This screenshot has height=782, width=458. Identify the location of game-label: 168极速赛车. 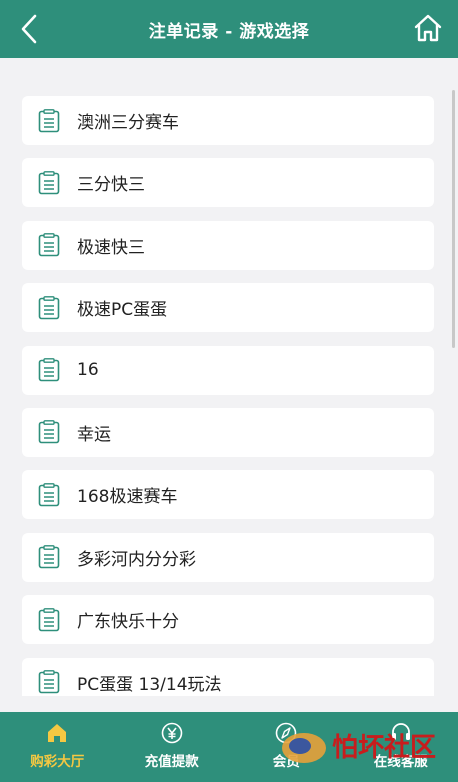
(127, 497).